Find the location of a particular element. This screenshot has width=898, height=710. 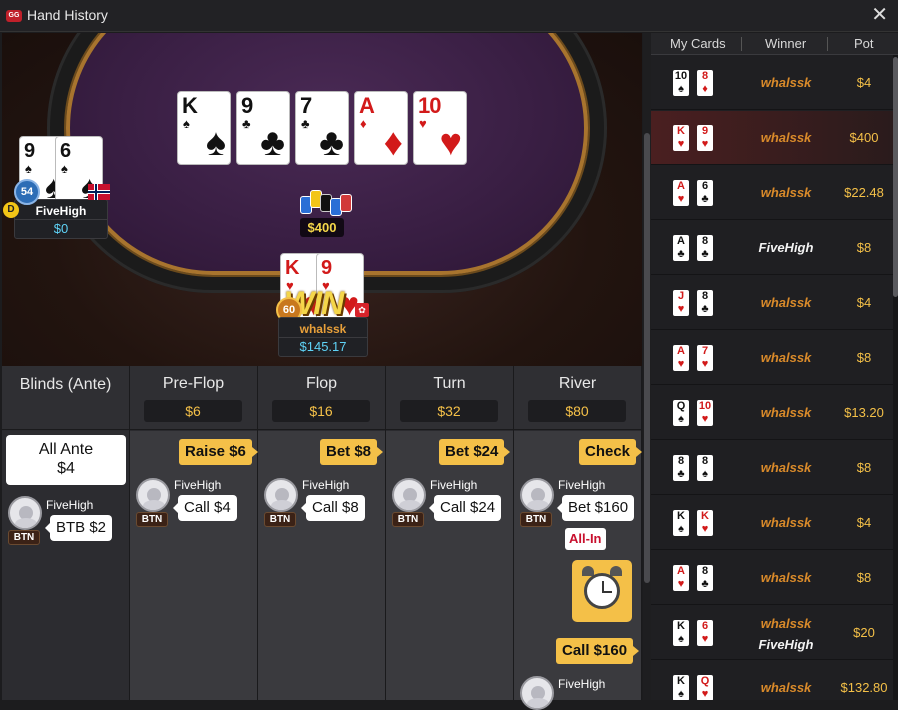

action-bubble: BTB $2 is located at coordinates (78, 528).